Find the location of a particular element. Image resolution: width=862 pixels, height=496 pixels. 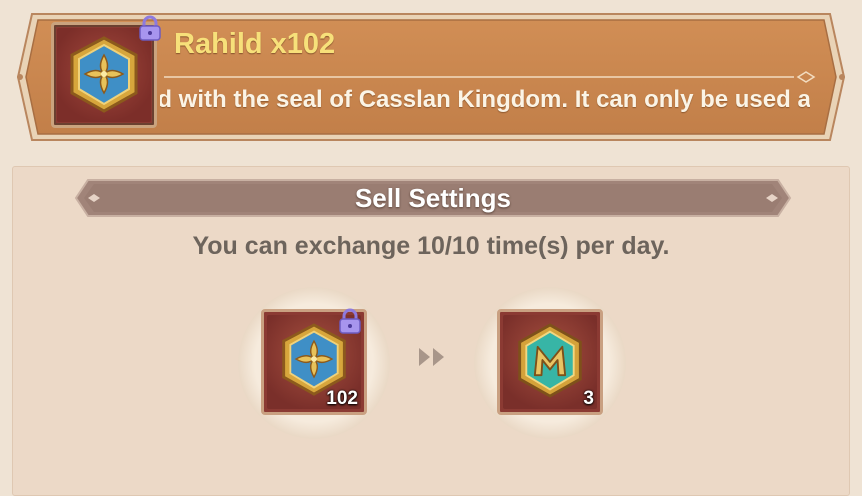

exchange-limit-text: You can exchange 10/10 time(s) per day. is located at coordinates (431, 246).